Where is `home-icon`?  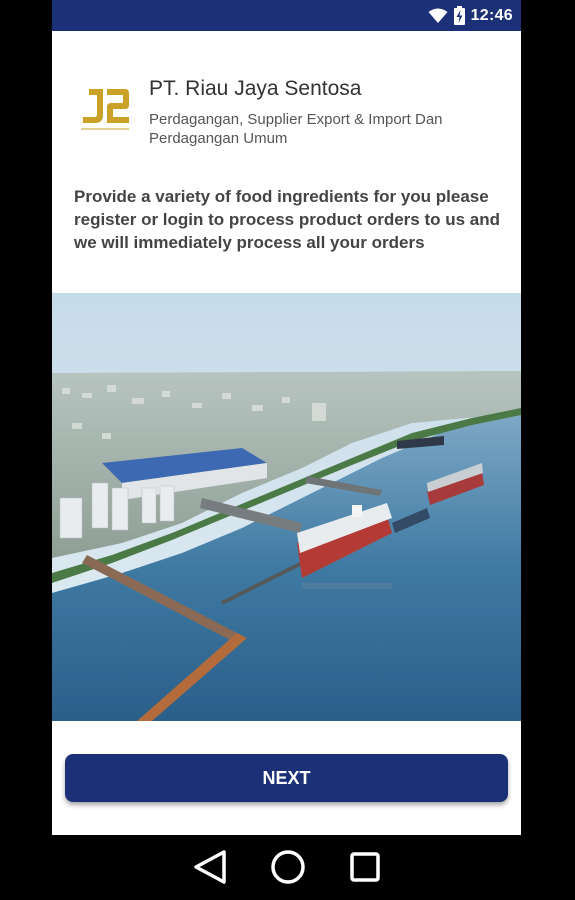
home-icon is located at coordinates (288, 867).